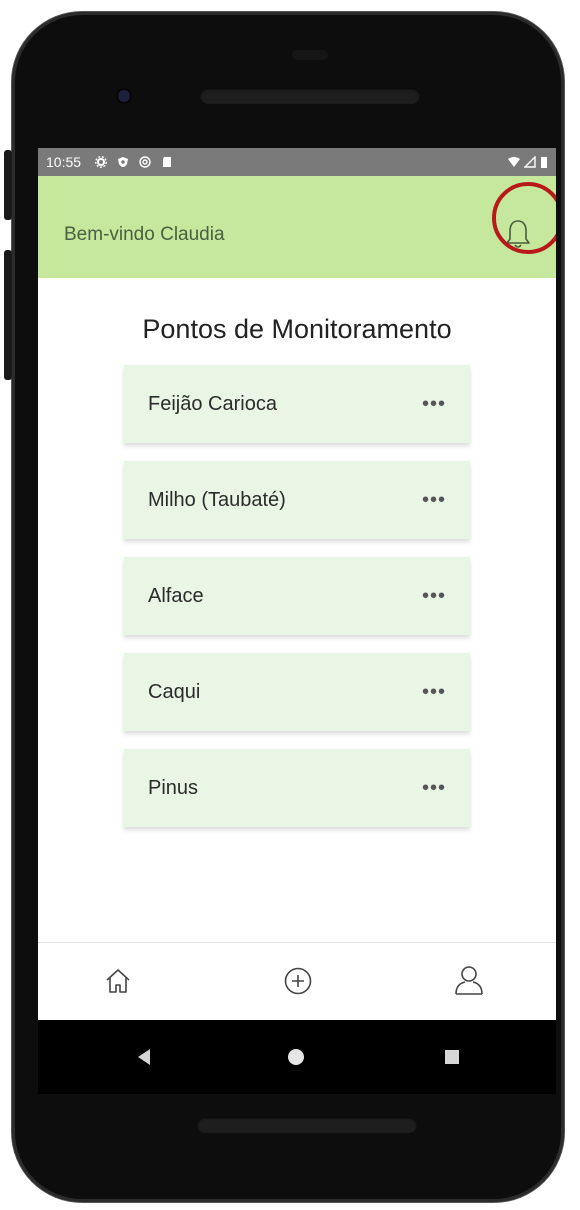  Describe the element at coordinates (297, 329) in the screenshot. I see `page-title: Pontos de Monitoramento` at that location.